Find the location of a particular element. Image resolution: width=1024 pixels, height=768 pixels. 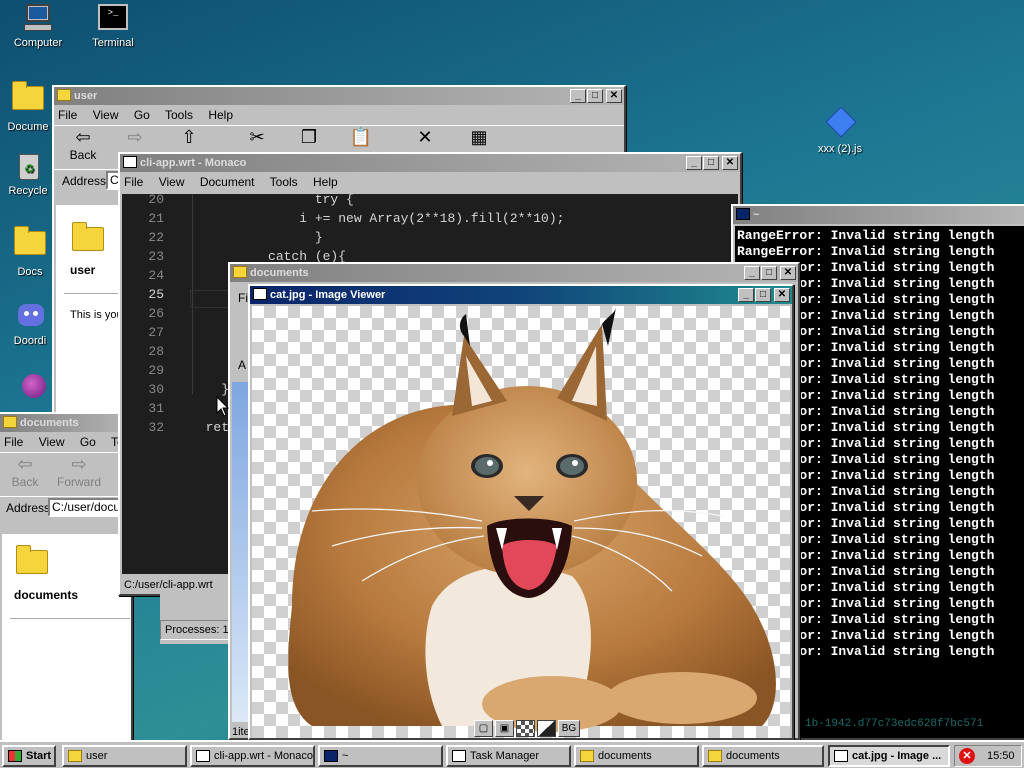

copy-button: ❐ is located at coordinates (309, 137).